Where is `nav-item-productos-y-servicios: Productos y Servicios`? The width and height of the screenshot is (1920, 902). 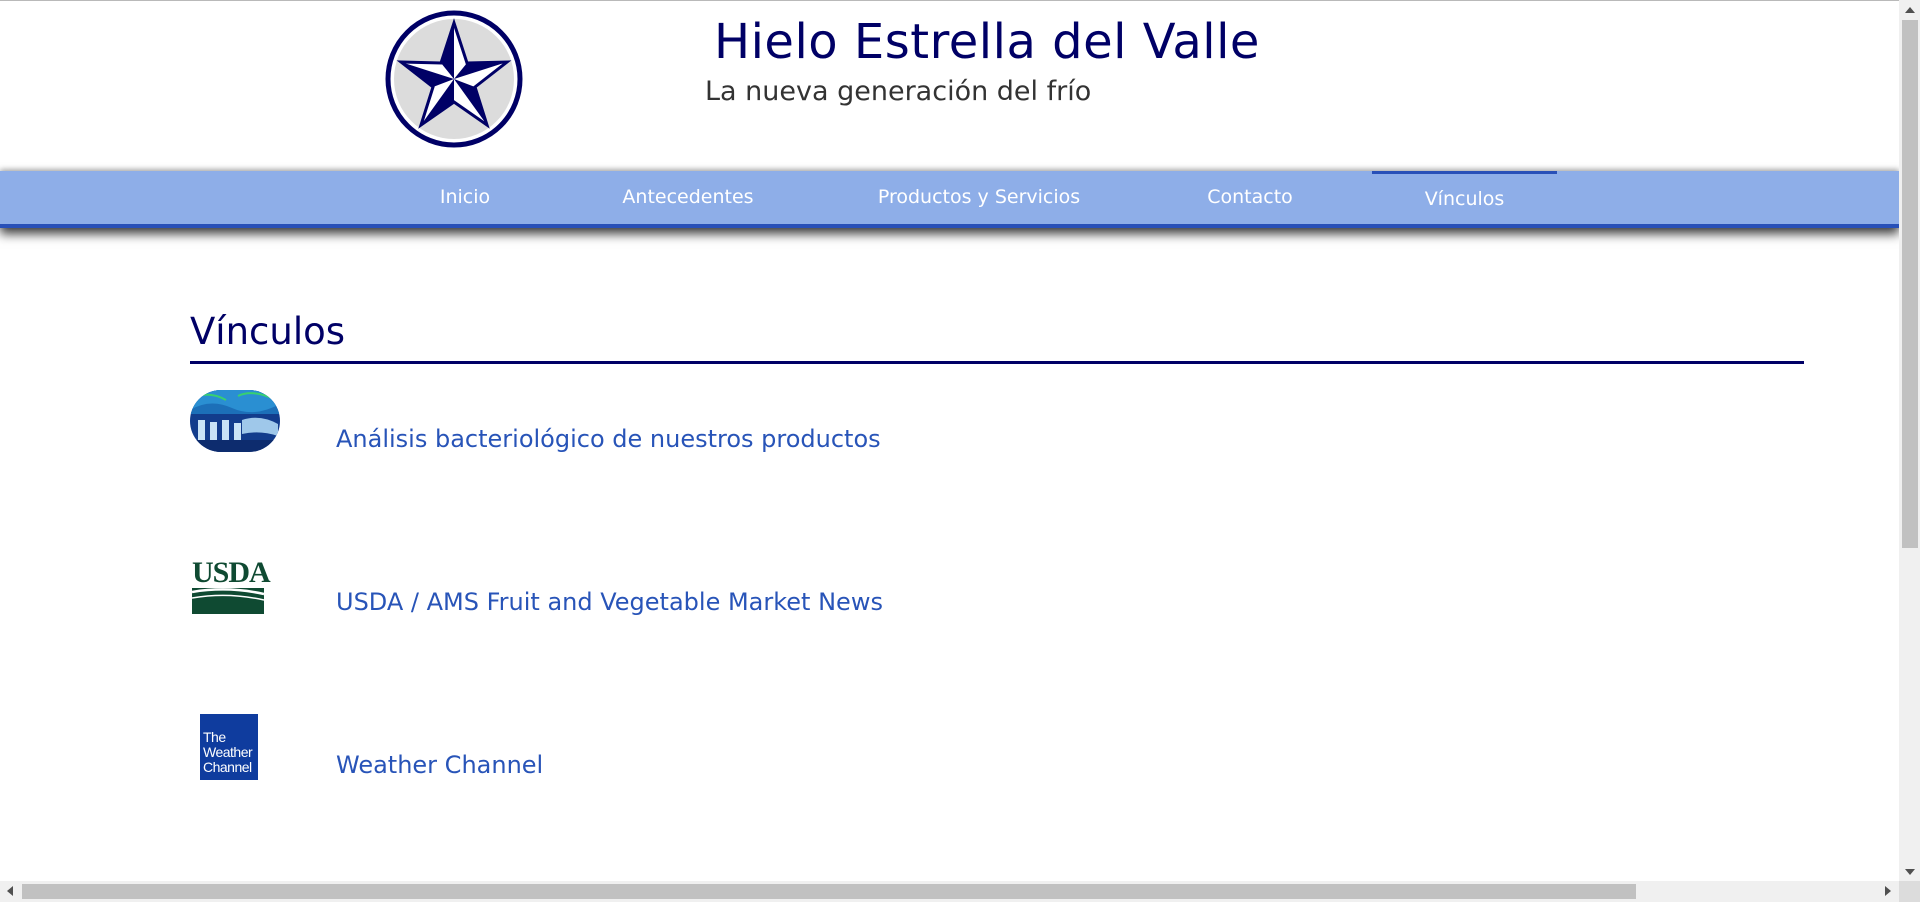 nav-item-productos-y-servicios: Productos y Servicios is located at coordinates (979, 197).